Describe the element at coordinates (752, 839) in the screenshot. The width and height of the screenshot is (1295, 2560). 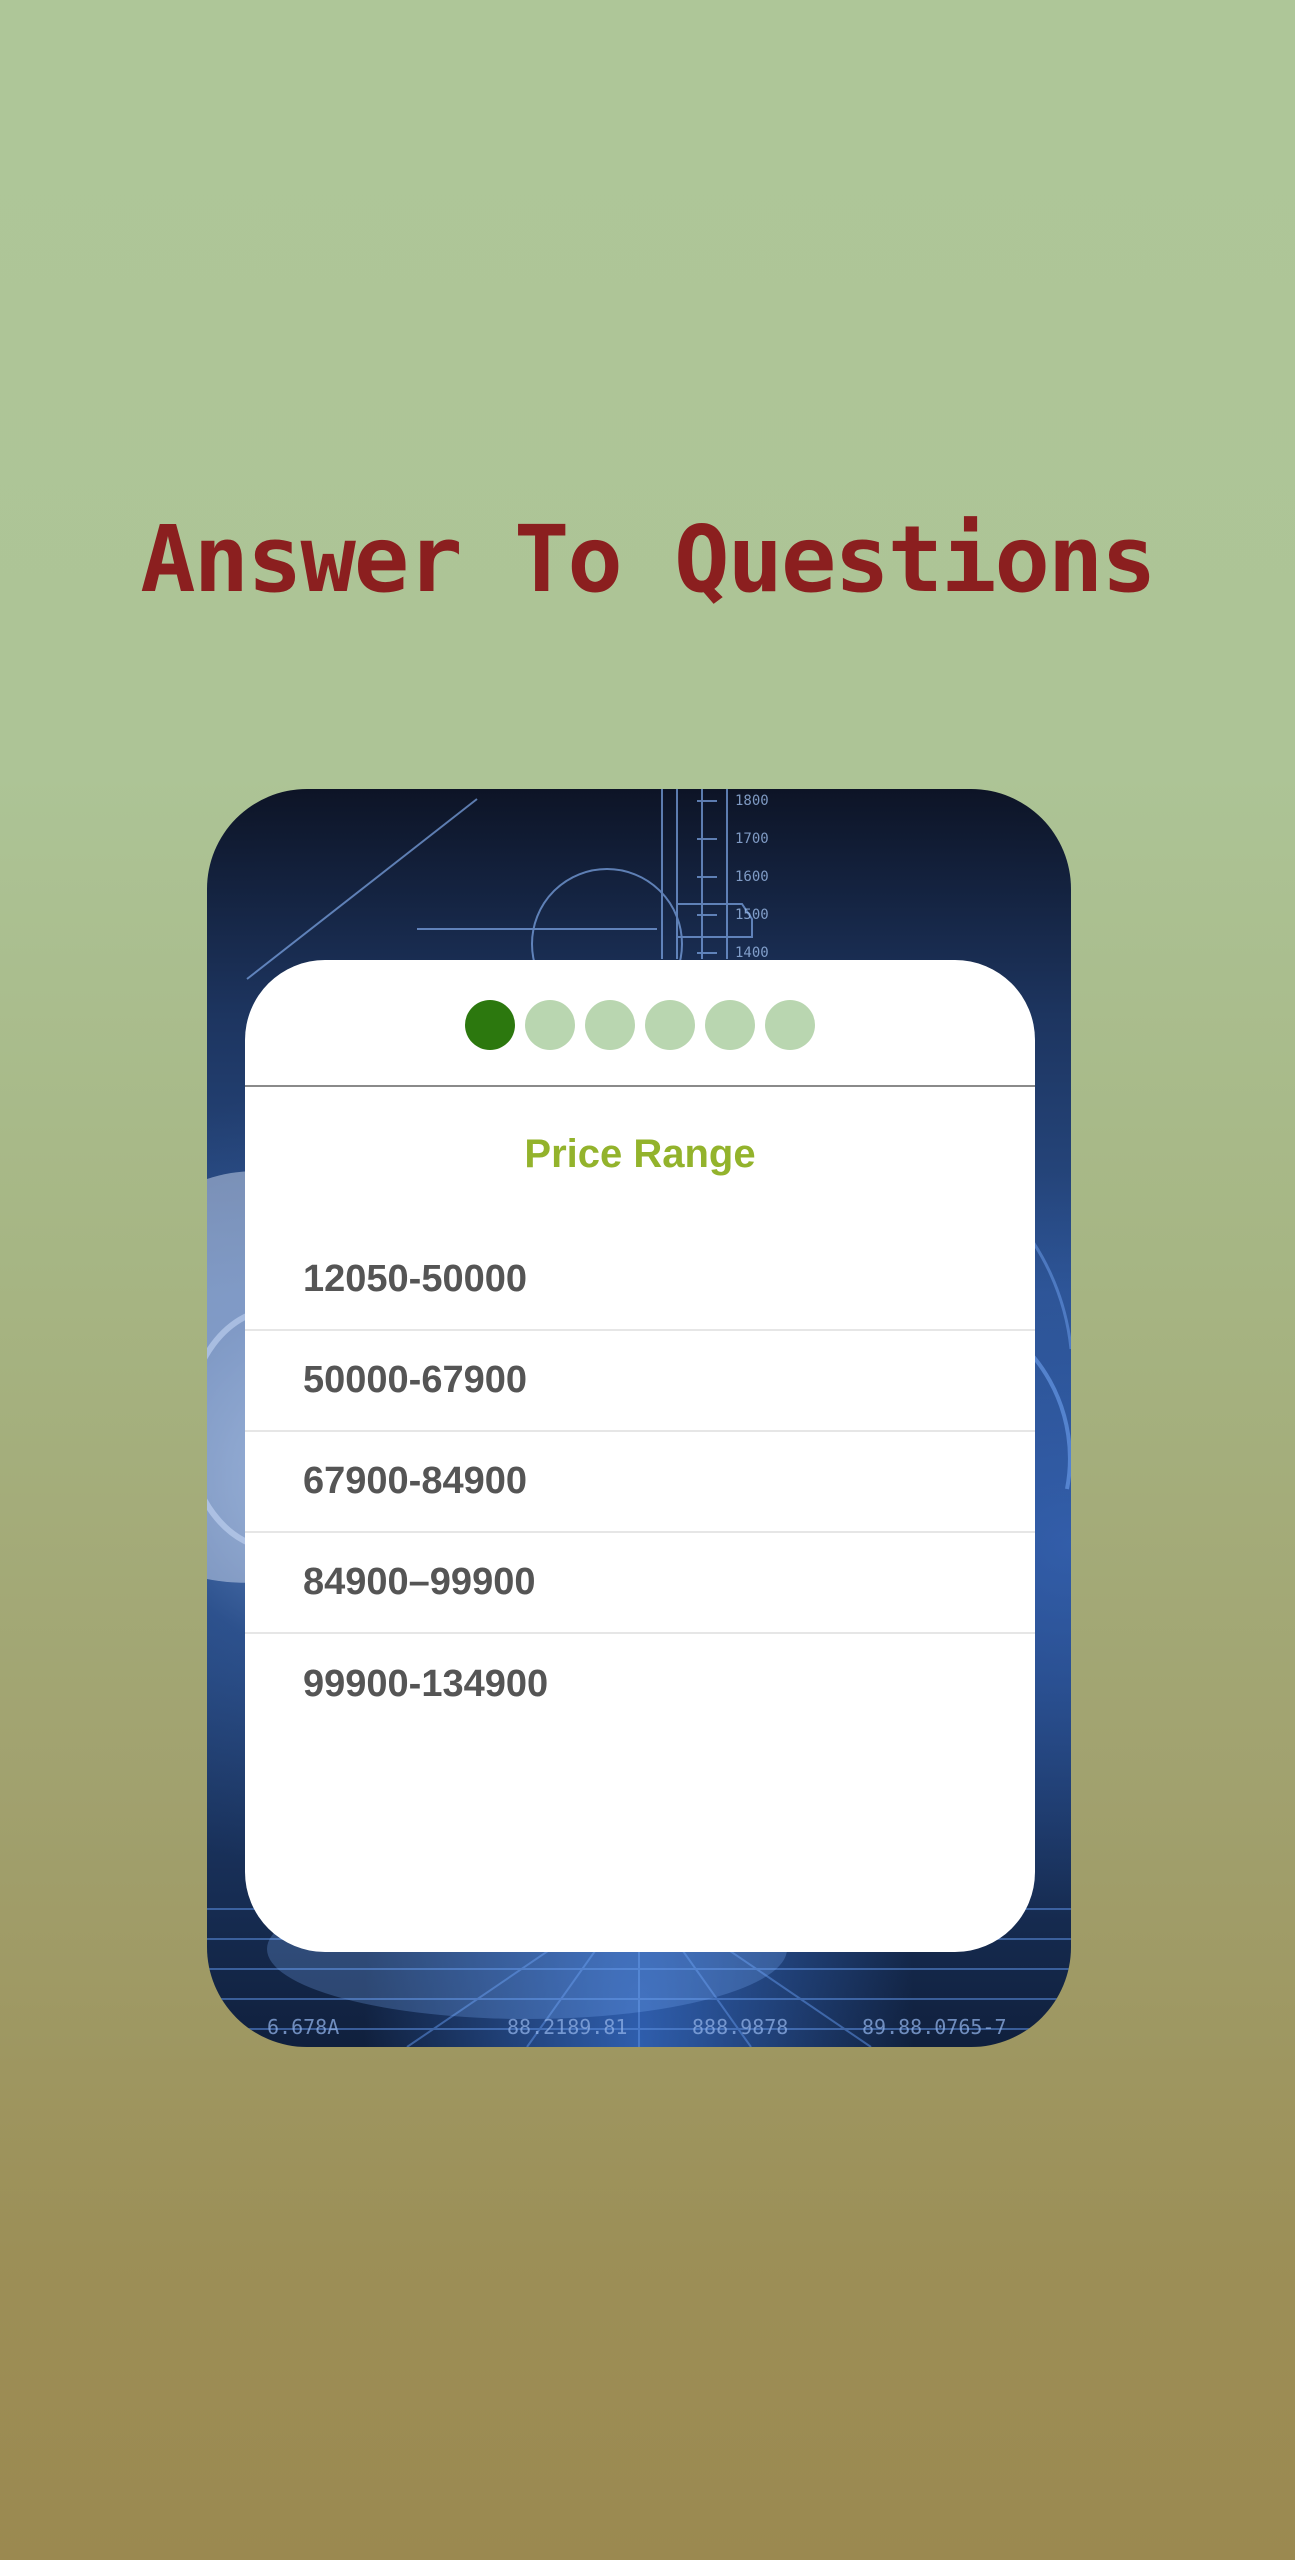
I see `hud-number: 1700` at that location.